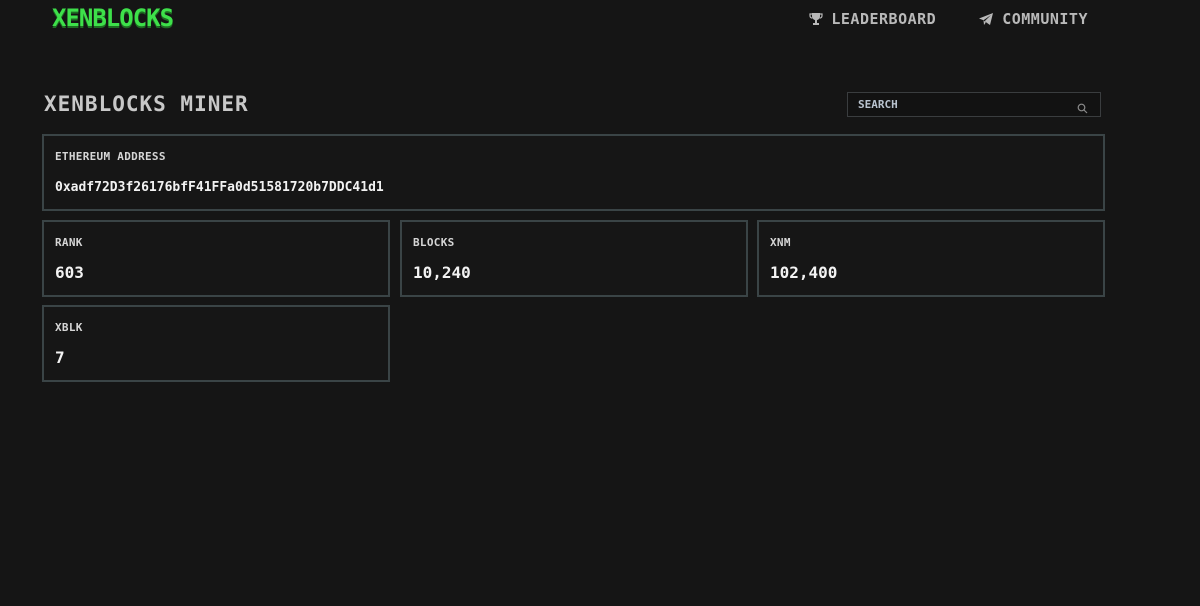 This screenshot has width=1200, height=606. What do you see at coordinates (780, 242) in the screenshot?
I see `stat-label-xnm: XNM` at bounding box center [780, 242].